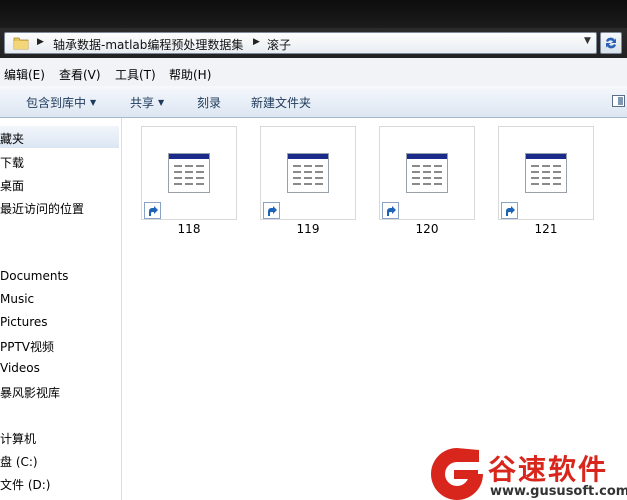  I want to click on menu-tools: 工具(T), so click(135, 74).